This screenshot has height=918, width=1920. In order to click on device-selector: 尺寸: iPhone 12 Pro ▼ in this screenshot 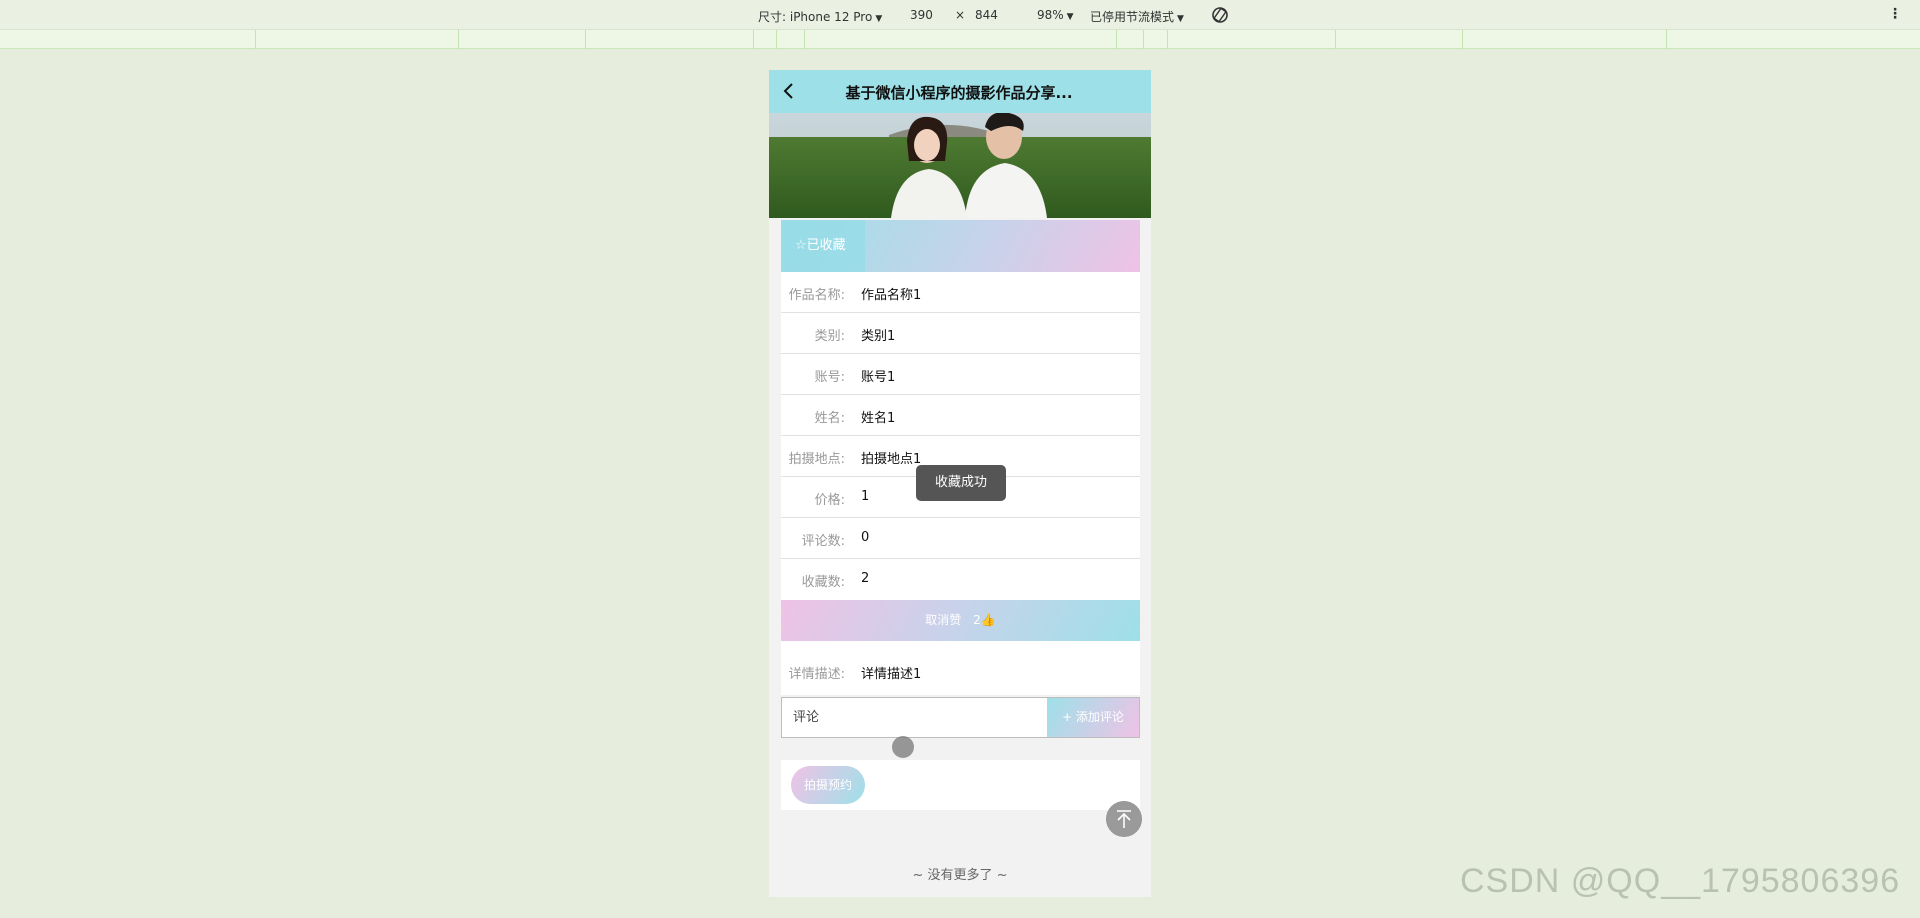, I will do `click(820, 16)`.